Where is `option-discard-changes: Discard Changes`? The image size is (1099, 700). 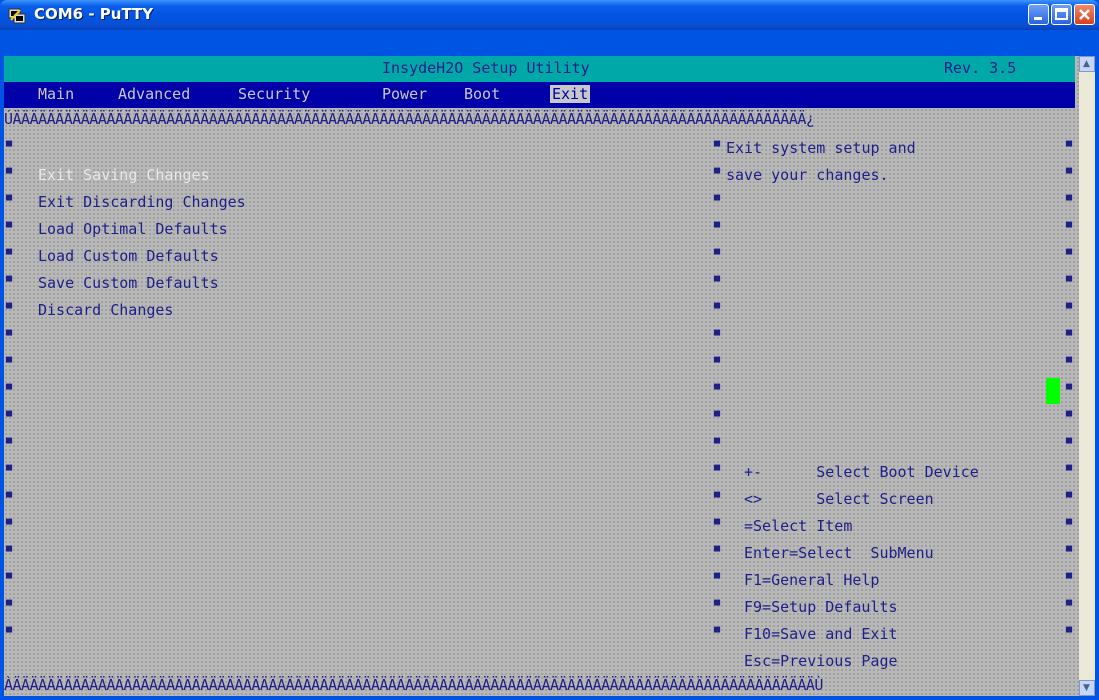
option-discard-changes: Discard Changes is located at coordinates (105, 310).